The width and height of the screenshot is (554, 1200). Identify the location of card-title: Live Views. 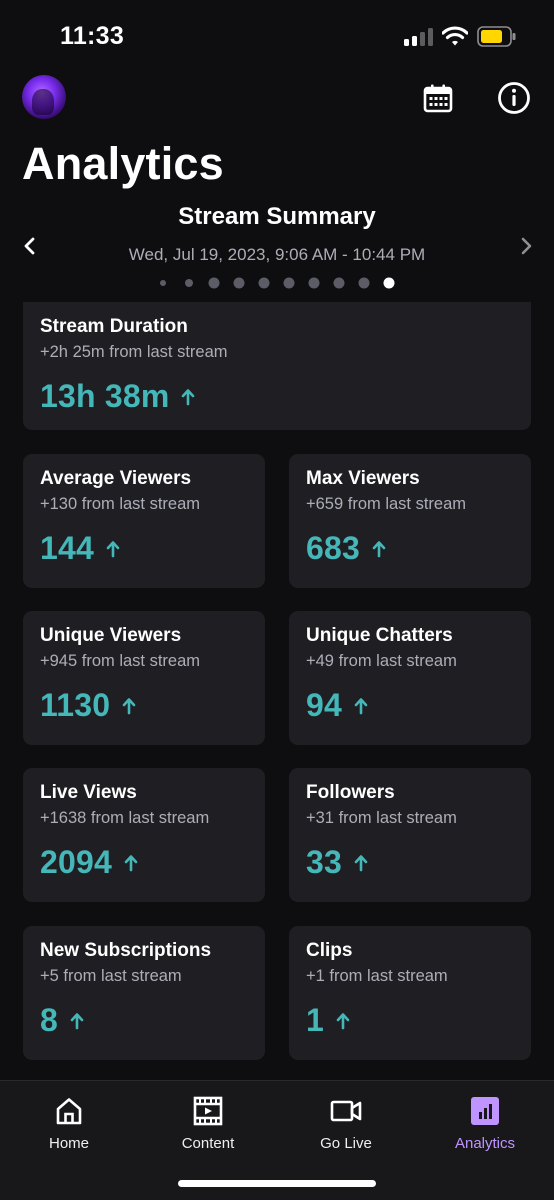
(88, 792).